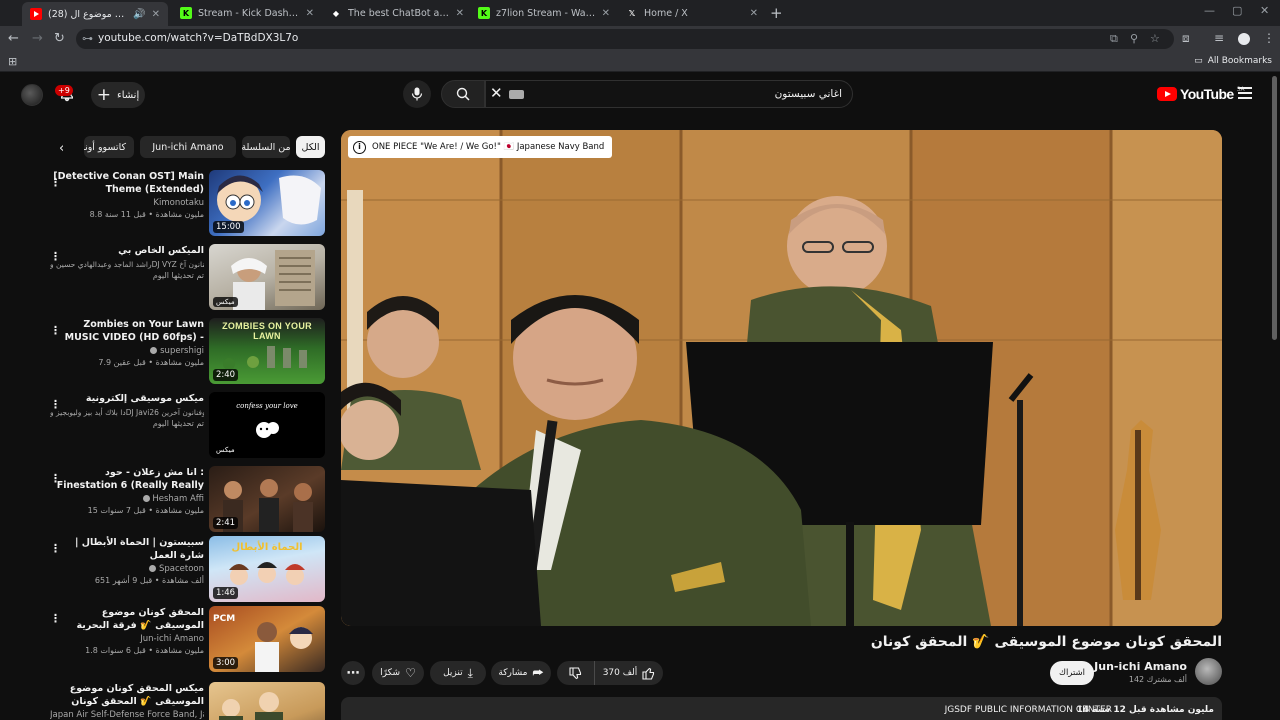 This screenshot has height=720, width=1280. I want to click on rec-channel: Spacetoon, so click(127, 569).